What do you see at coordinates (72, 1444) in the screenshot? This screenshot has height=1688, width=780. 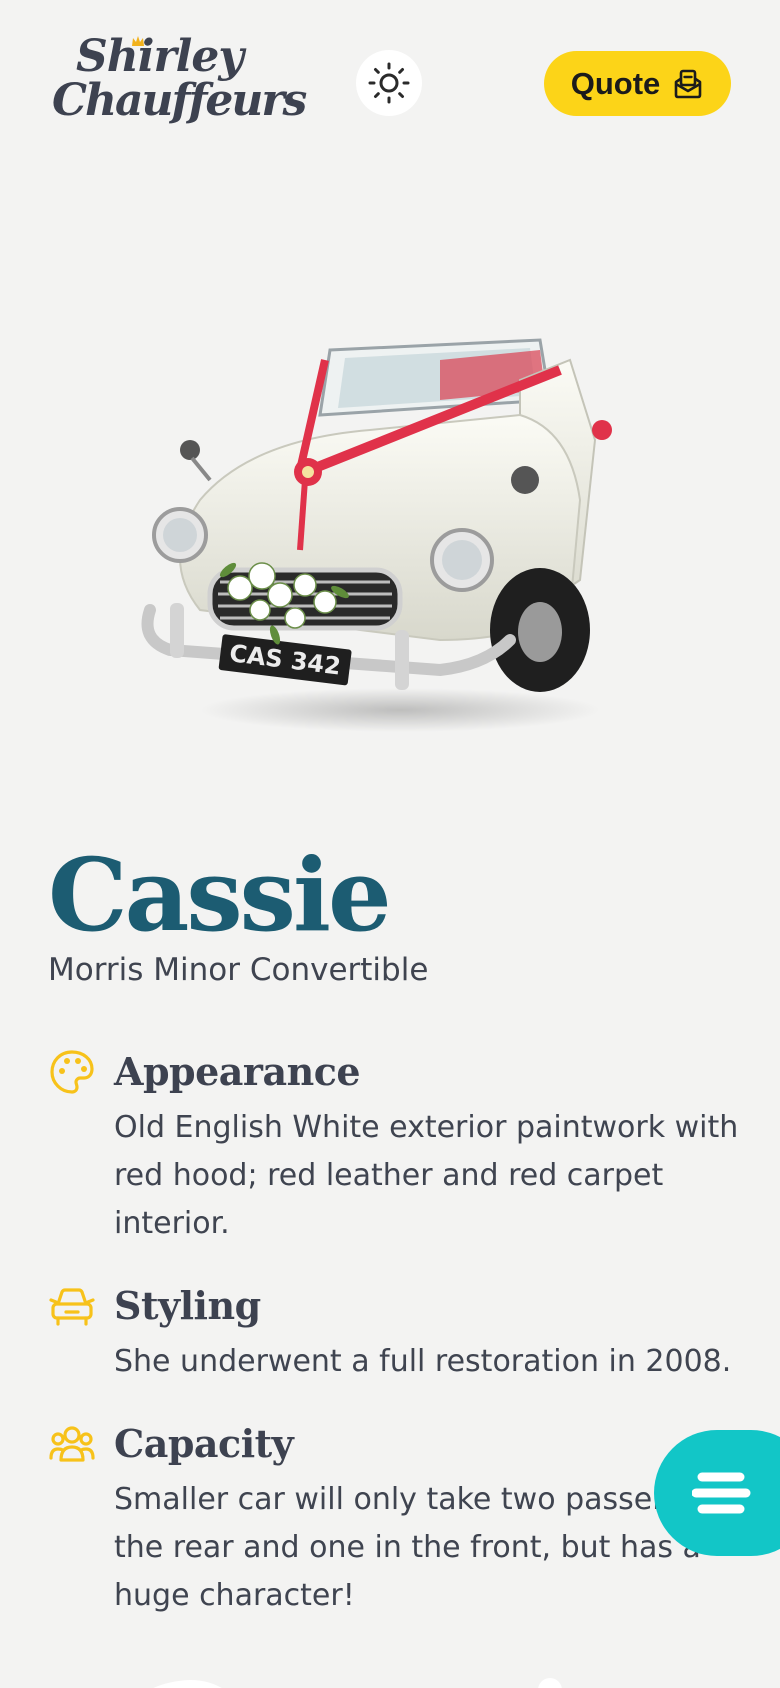 I see `users-icon` at bounding box center [72, 1444].